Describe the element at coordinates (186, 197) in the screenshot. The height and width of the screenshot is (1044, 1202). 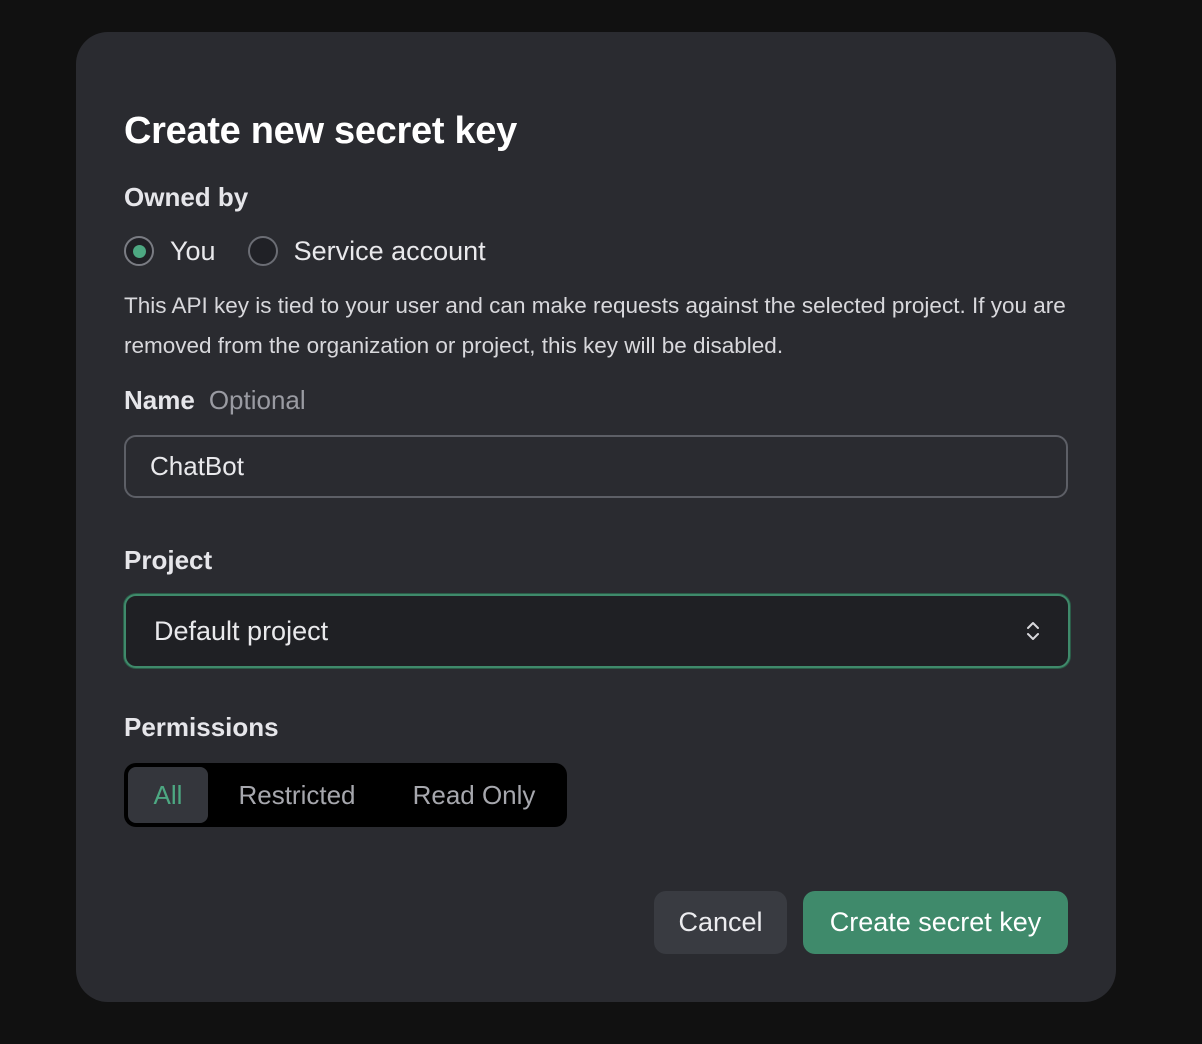
I see `owned-by-label: Owned by` at that location.